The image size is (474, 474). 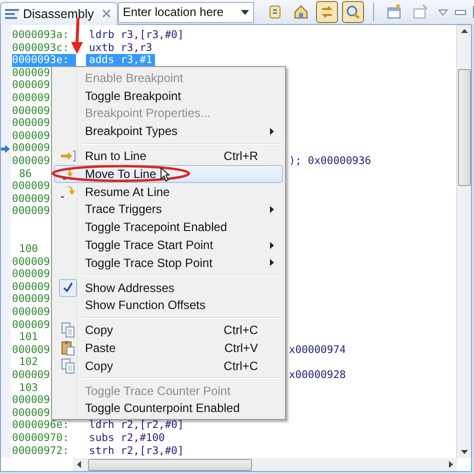 What do you see at coordinates (41, 451) in the screenshot?
I see `address-text: 00000972:` at bounding box center [41, 451].